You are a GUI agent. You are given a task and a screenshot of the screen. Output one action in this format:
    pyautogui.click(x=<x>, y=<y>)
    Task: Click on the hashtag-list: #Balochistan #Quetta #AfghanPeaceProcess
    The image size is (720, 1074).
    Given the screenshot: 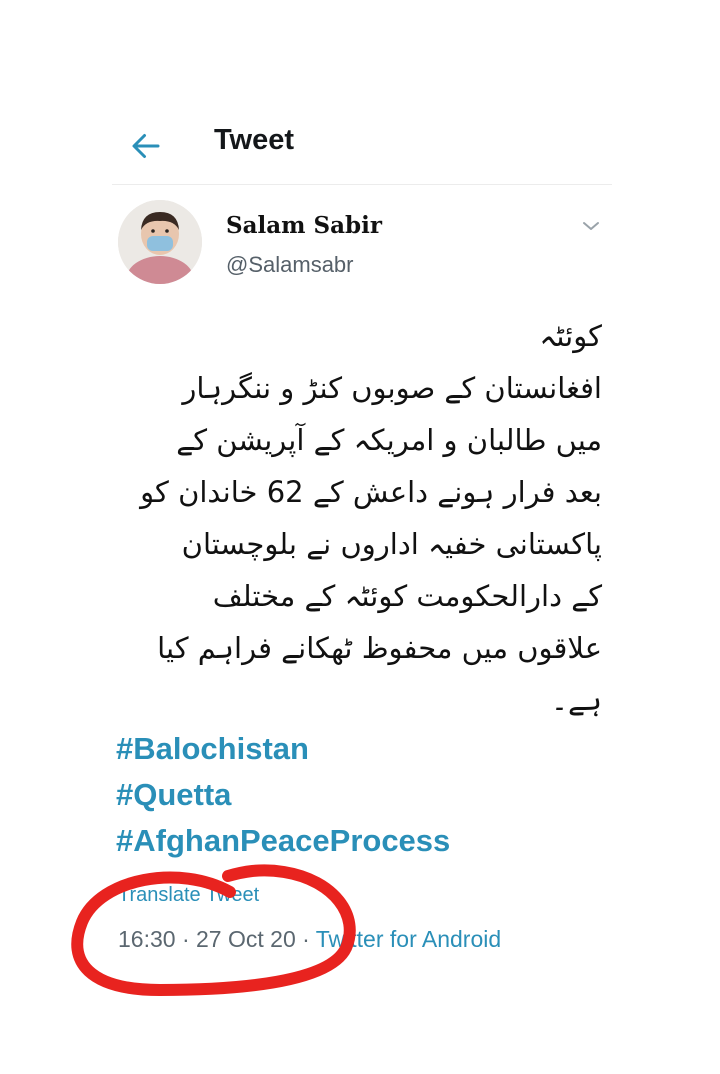 What is the action you would take?
    pyautogui.click(x=283, y=795)
    